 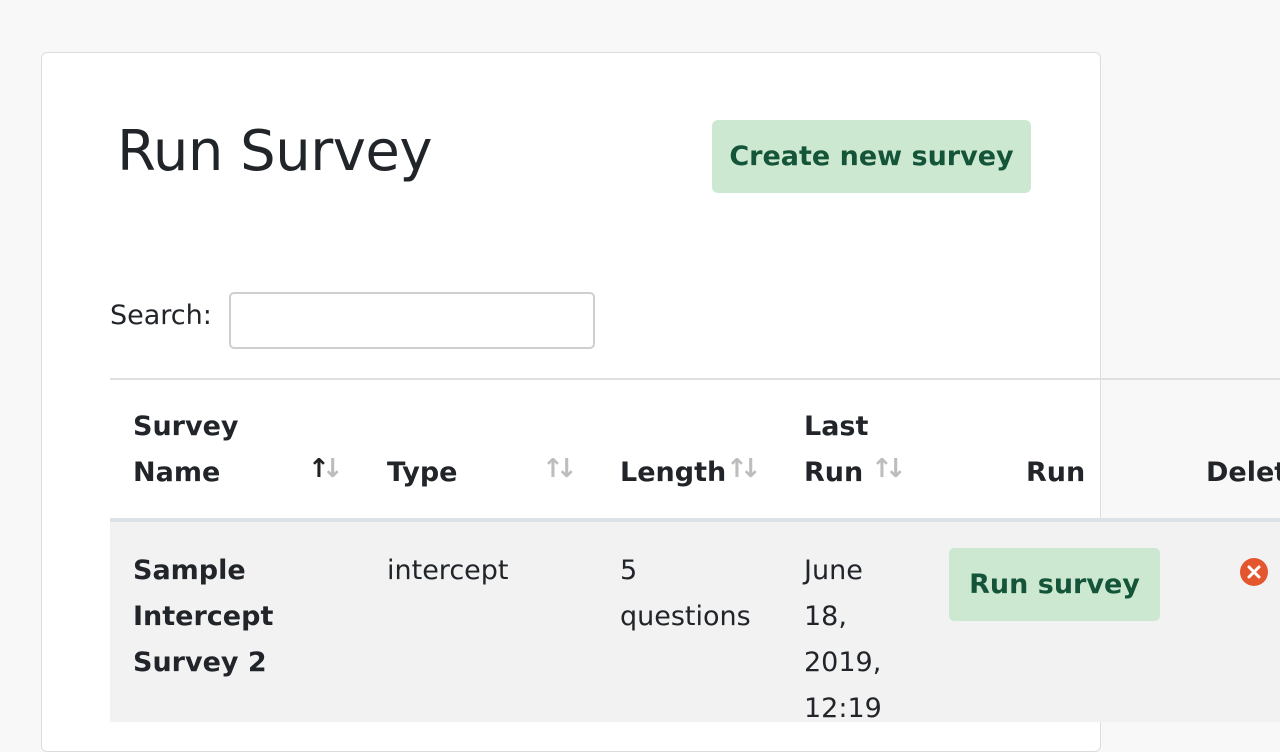 What do you see at coordinates (685, 594) in the screenshot?
I see `cell-length: 5 questions` at bounding box center [685, 594].